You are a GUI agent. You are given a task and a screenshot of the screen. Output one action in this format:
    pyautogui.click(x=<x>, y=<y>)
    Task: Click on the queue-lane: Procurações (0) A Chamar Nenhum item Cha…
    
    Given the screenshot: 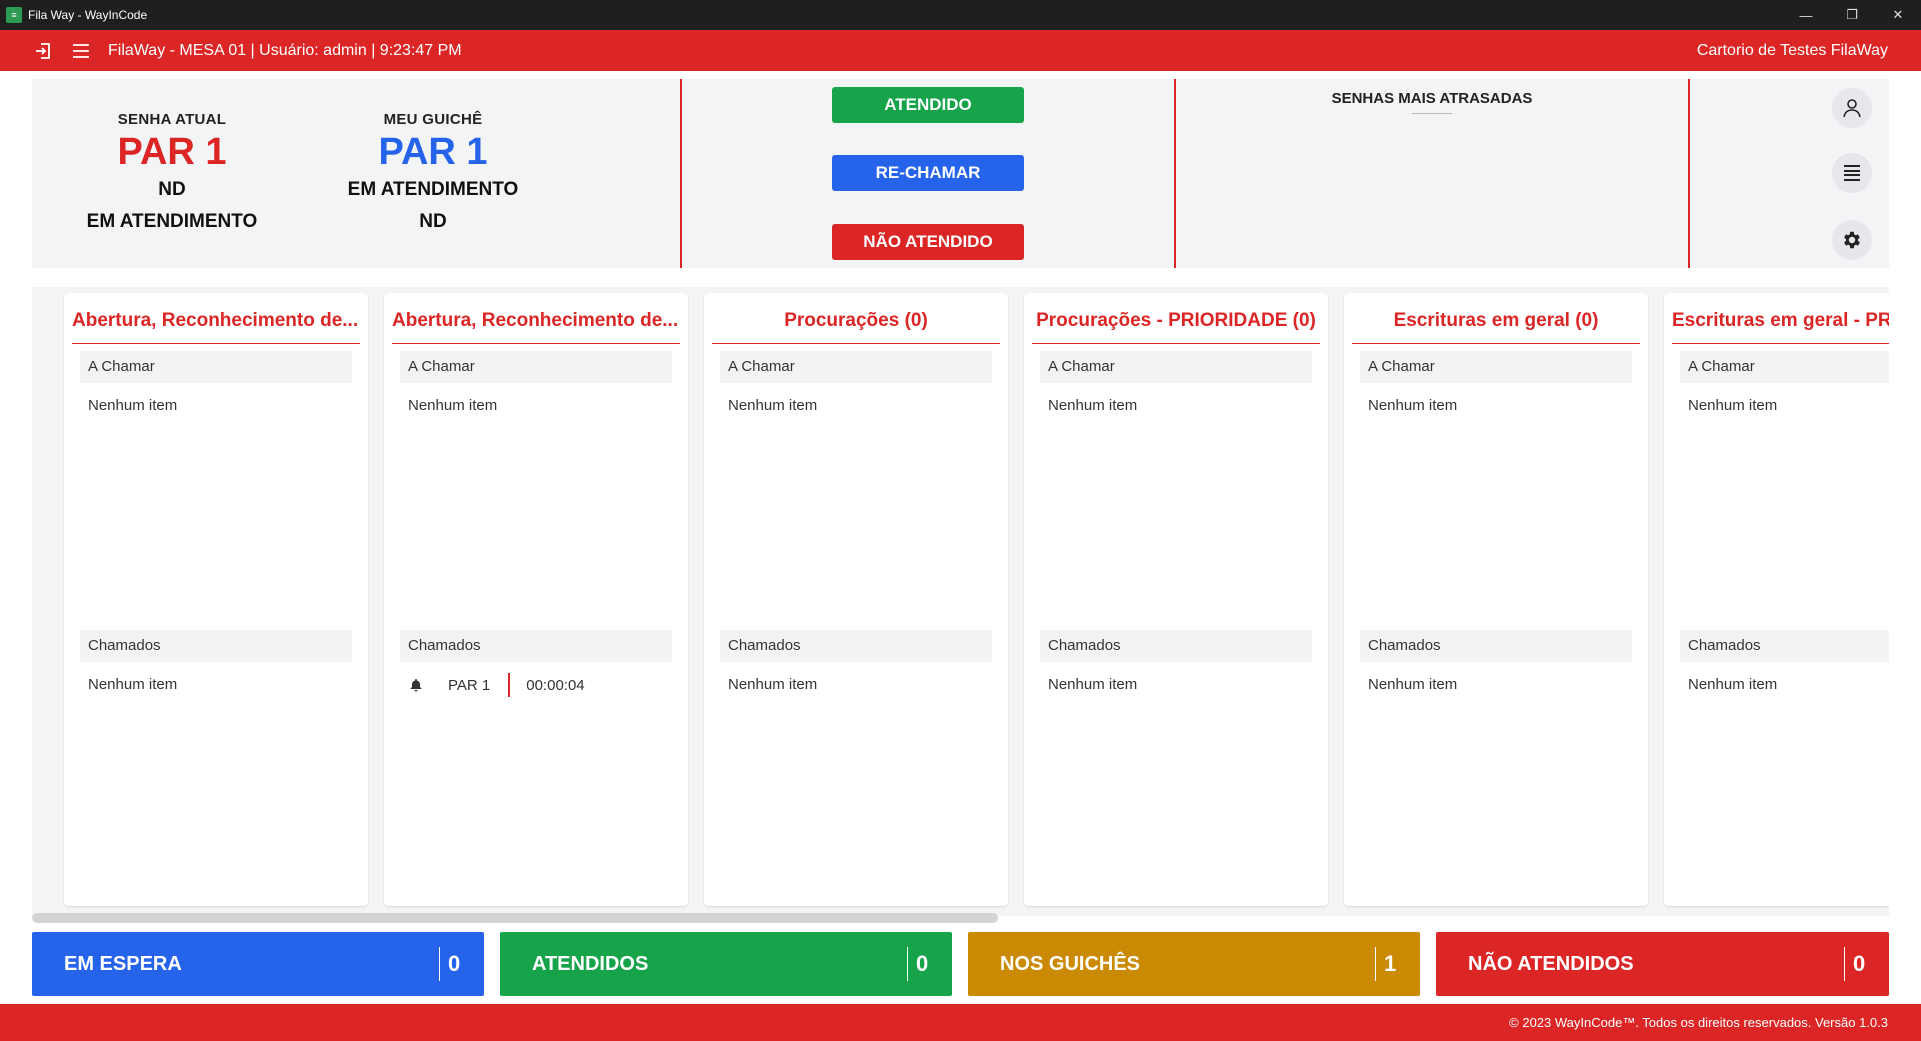 What is the action you would take?
    pyautogui.click(x=856, y=599)
    